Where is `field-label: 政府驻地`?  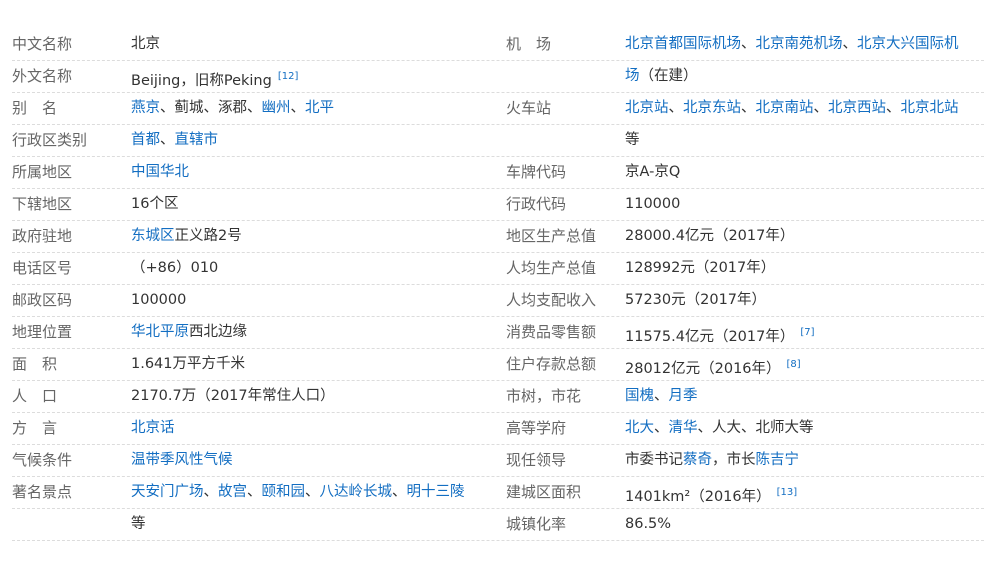
field-label: 政府驻地 is located at coordinates (42, 236).